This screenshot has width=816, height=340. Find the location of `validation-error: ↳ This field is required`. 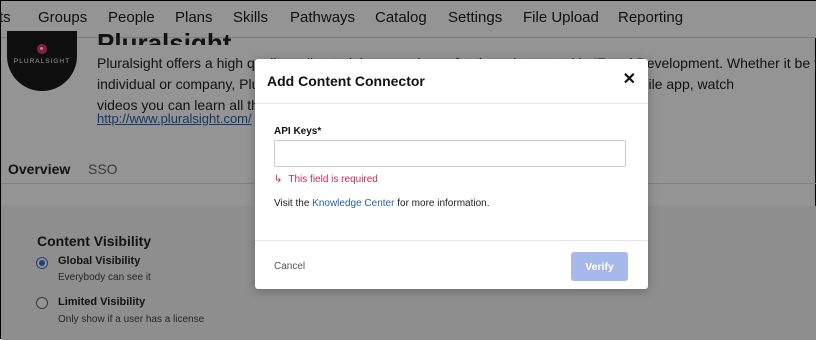

validation-error: ↳ This field is required is located at coordinates (326, 179).